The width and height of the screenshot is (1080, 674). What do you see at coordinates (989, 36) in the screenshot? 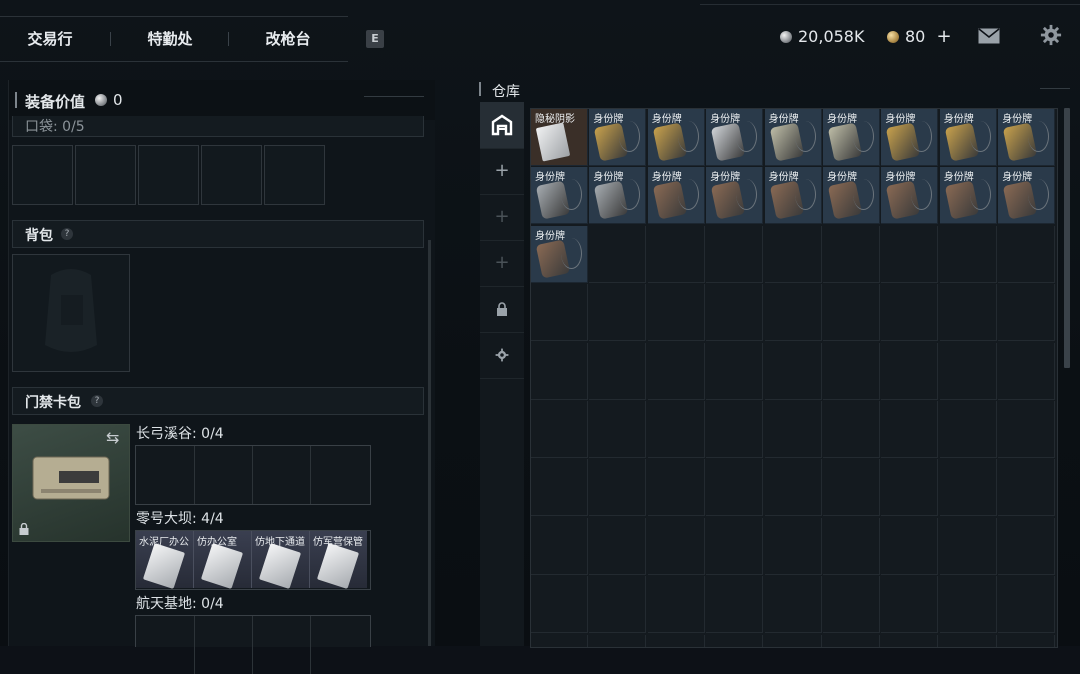
I see `mail-icon` at bounding box center [989, 36].